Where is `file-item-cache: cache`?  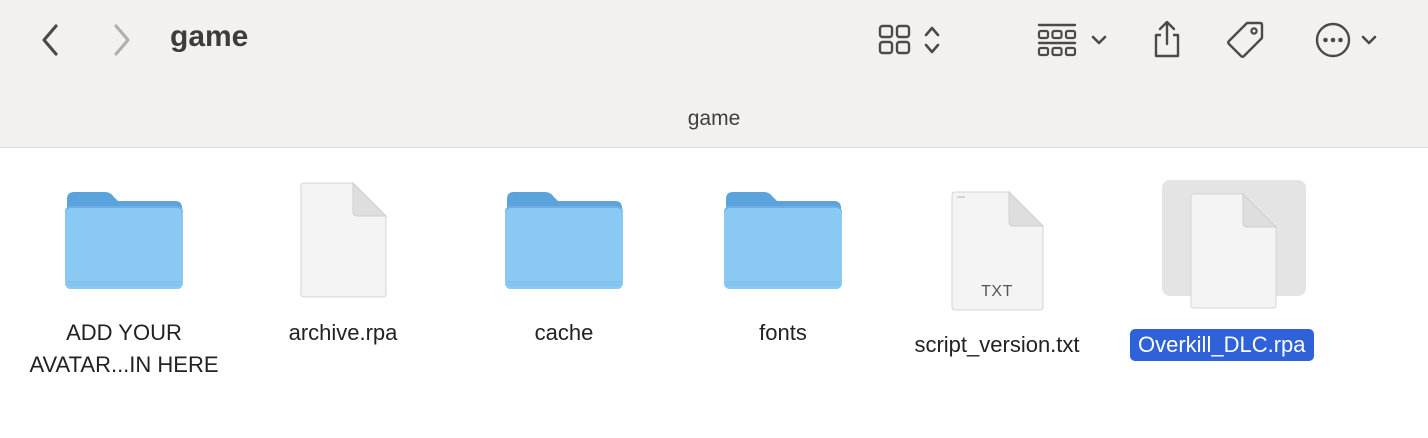
file-item-cache: cache is located at coordinates (564, 254).